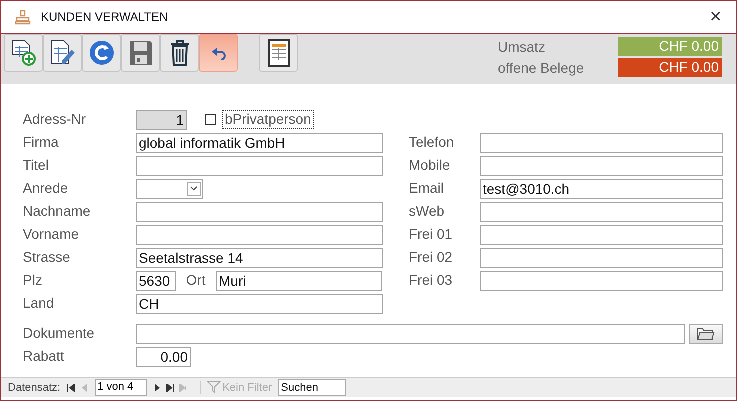  What do you see at coordinates (170, 388) in the screenshot?
I see `last-record-button` at bounding box center [170, 388].